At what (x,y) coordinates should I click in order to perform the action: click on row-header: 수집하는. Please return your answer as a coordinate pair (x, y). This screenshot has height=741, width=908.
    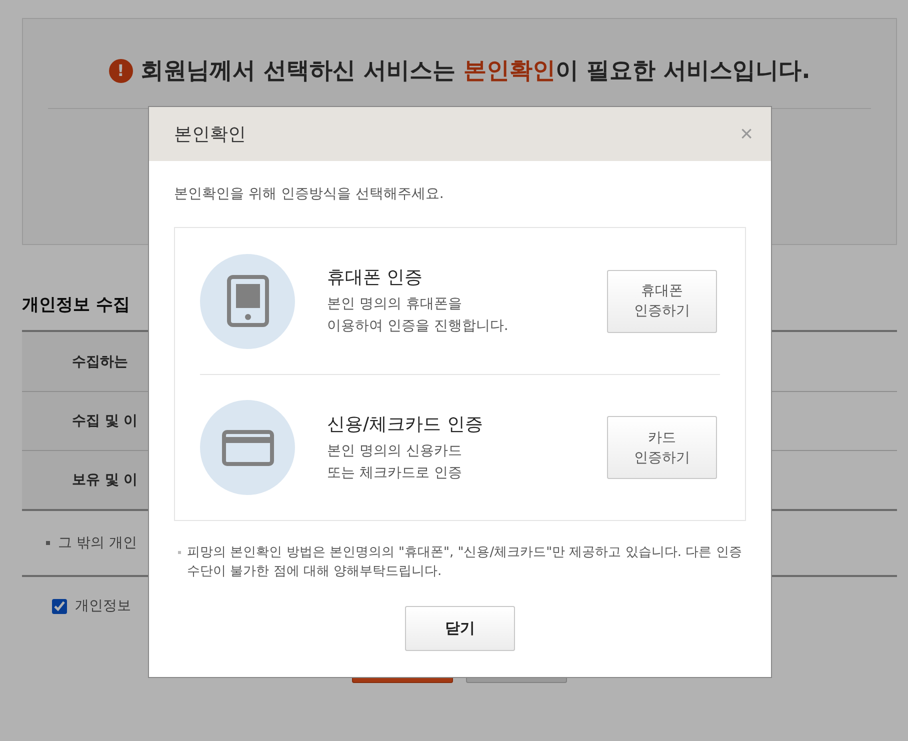
    Looking at the image, I should click on (99, 361).